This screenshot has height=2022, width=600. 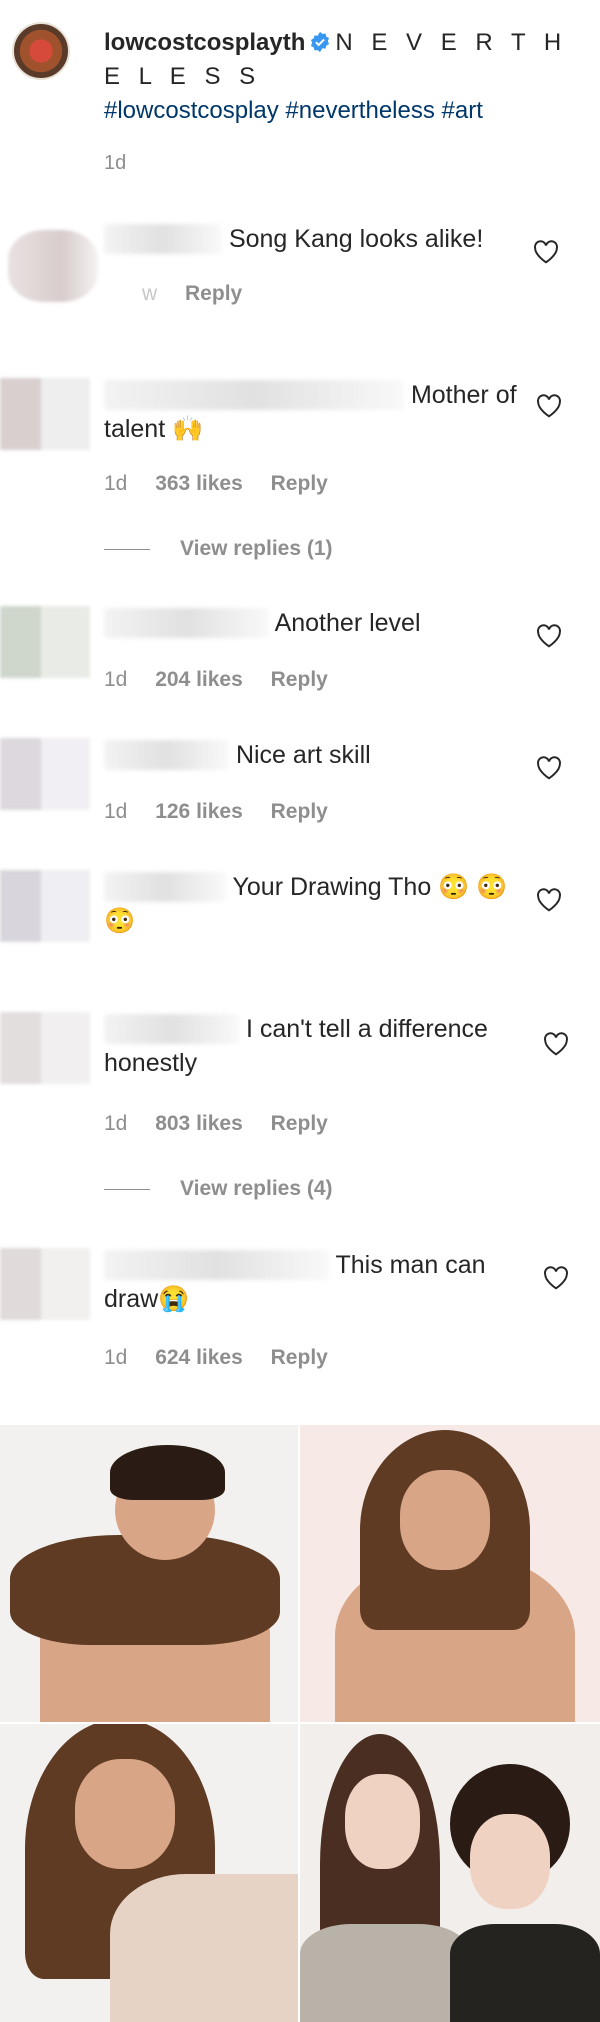 I want to click on comment-meta: 1d 204 likes Reply, so click(x=227, y=680).